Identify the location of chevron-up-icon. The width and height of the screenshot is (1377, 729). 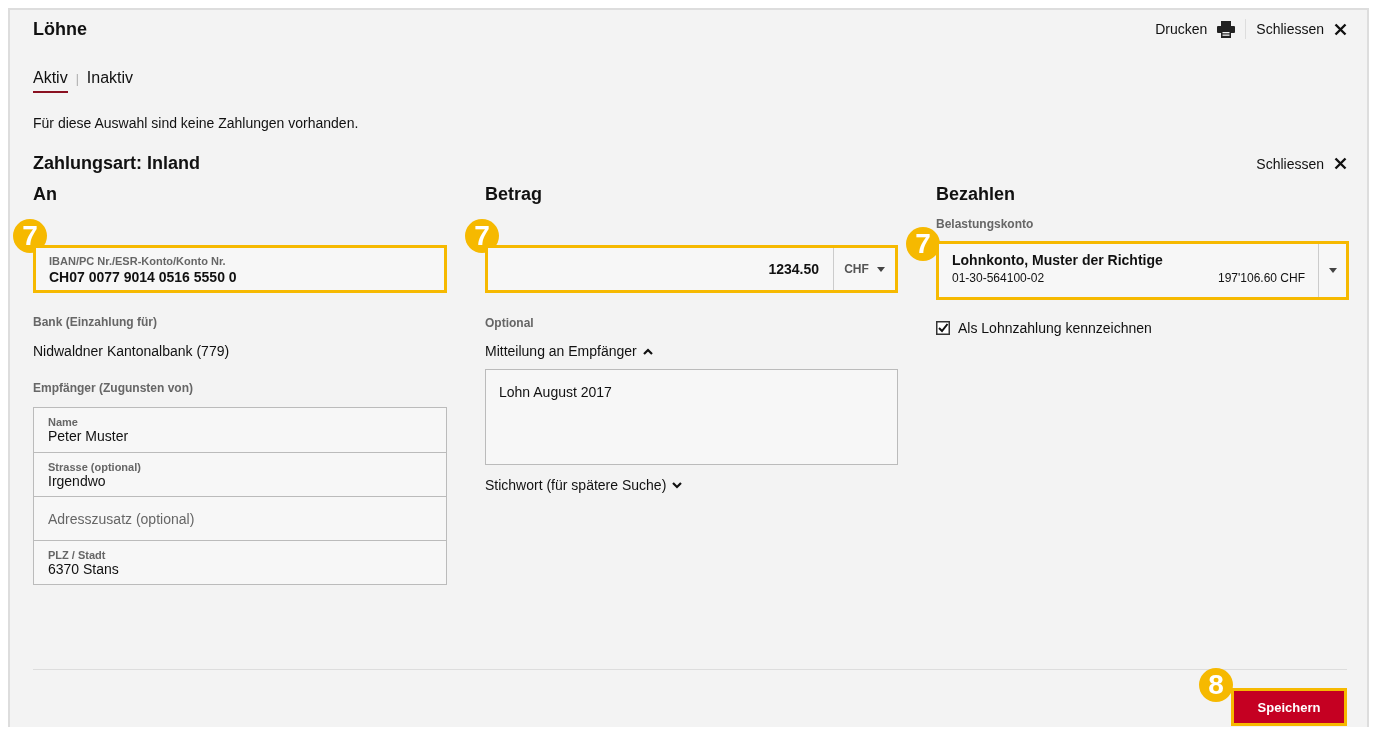
(647, 351).